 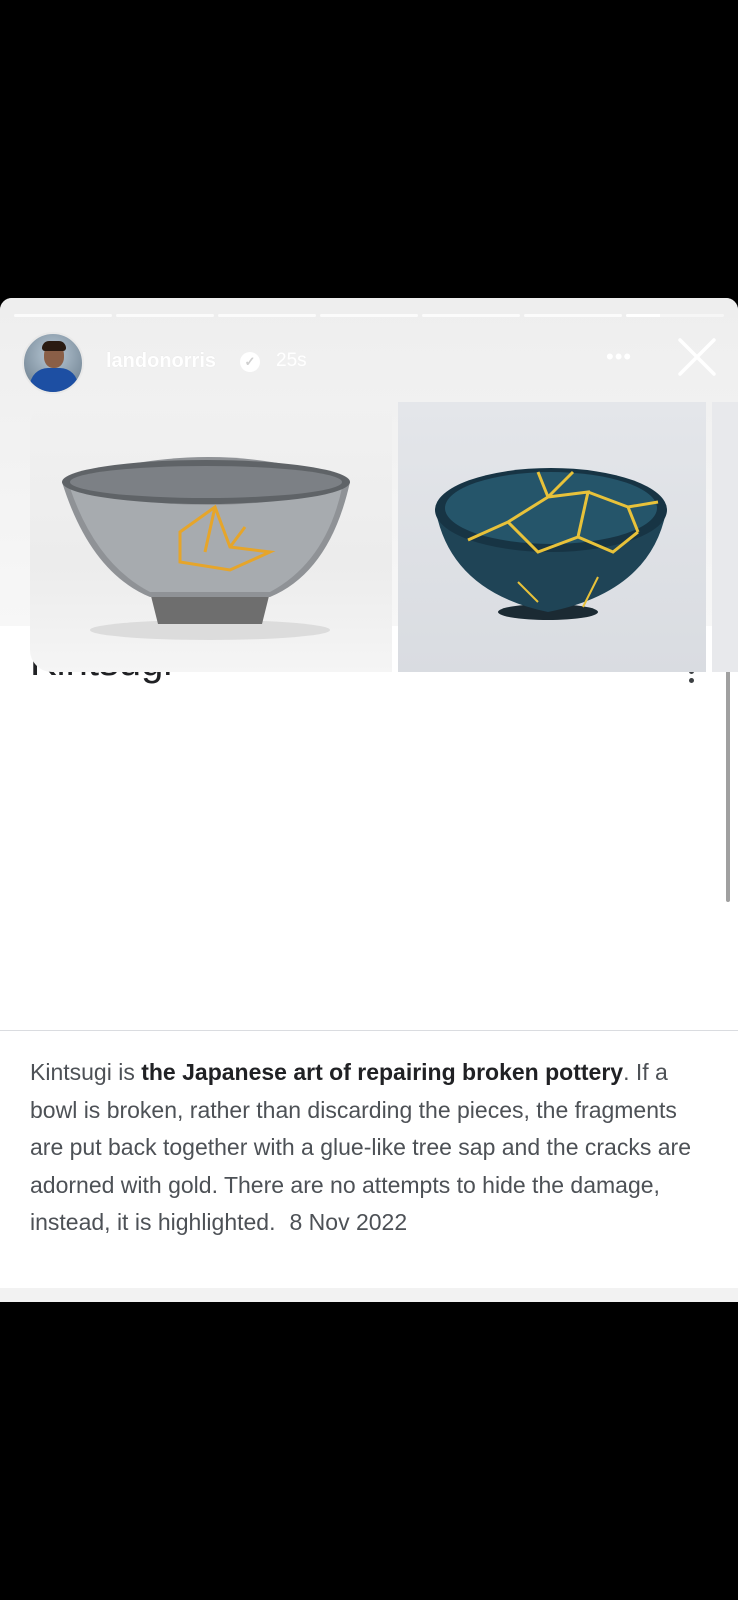 I want to click on username: landonorris, so click(x=161, y=361).